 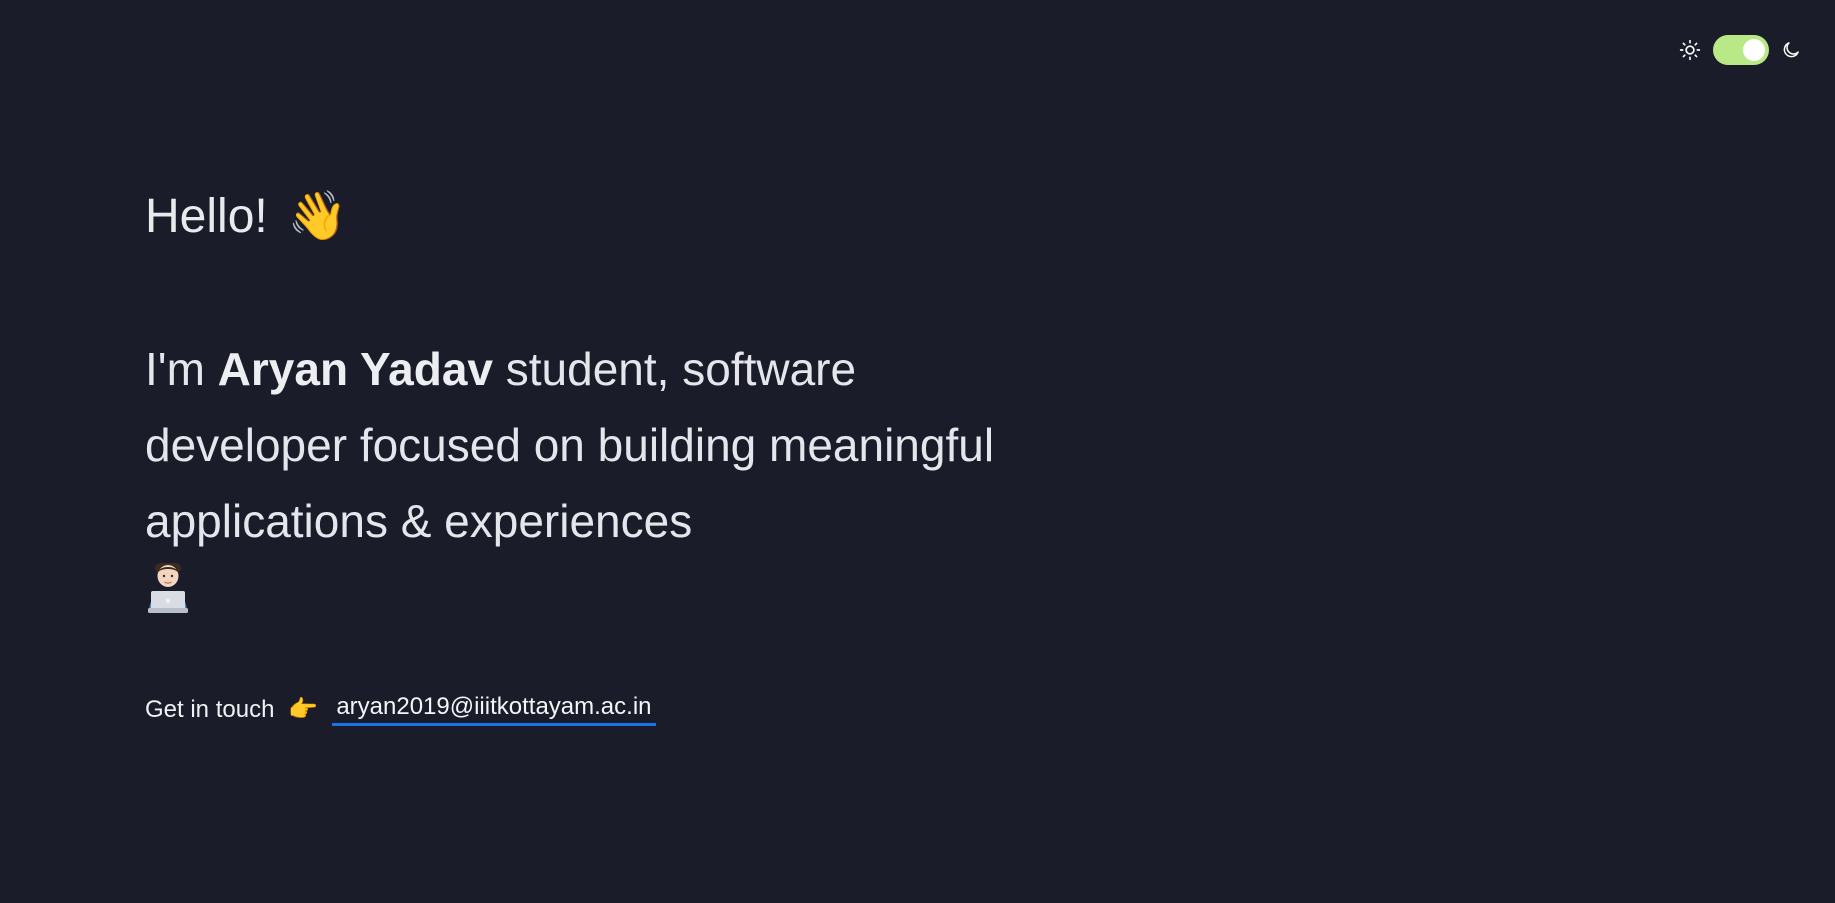 I want to click on intro-prefix: I'm, so click(x=181, y=369).